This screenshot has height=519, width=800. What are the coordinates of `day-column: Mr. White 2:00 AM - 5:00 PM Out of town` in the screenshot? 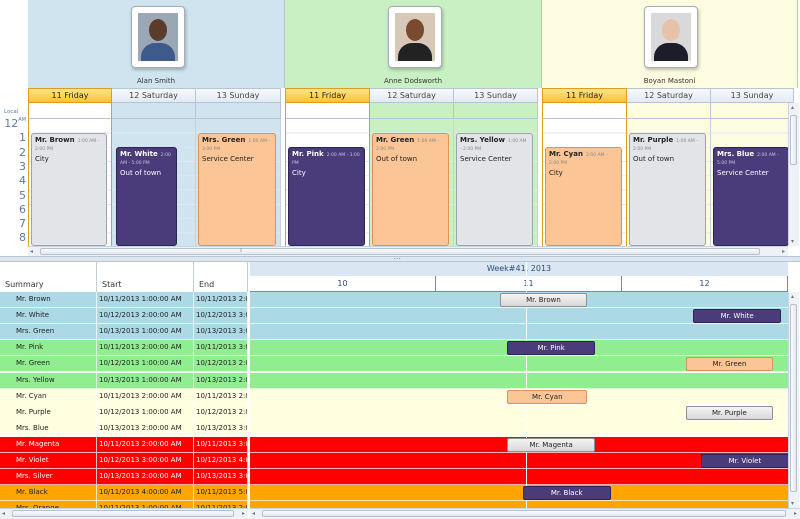 It's located at (154, 182).